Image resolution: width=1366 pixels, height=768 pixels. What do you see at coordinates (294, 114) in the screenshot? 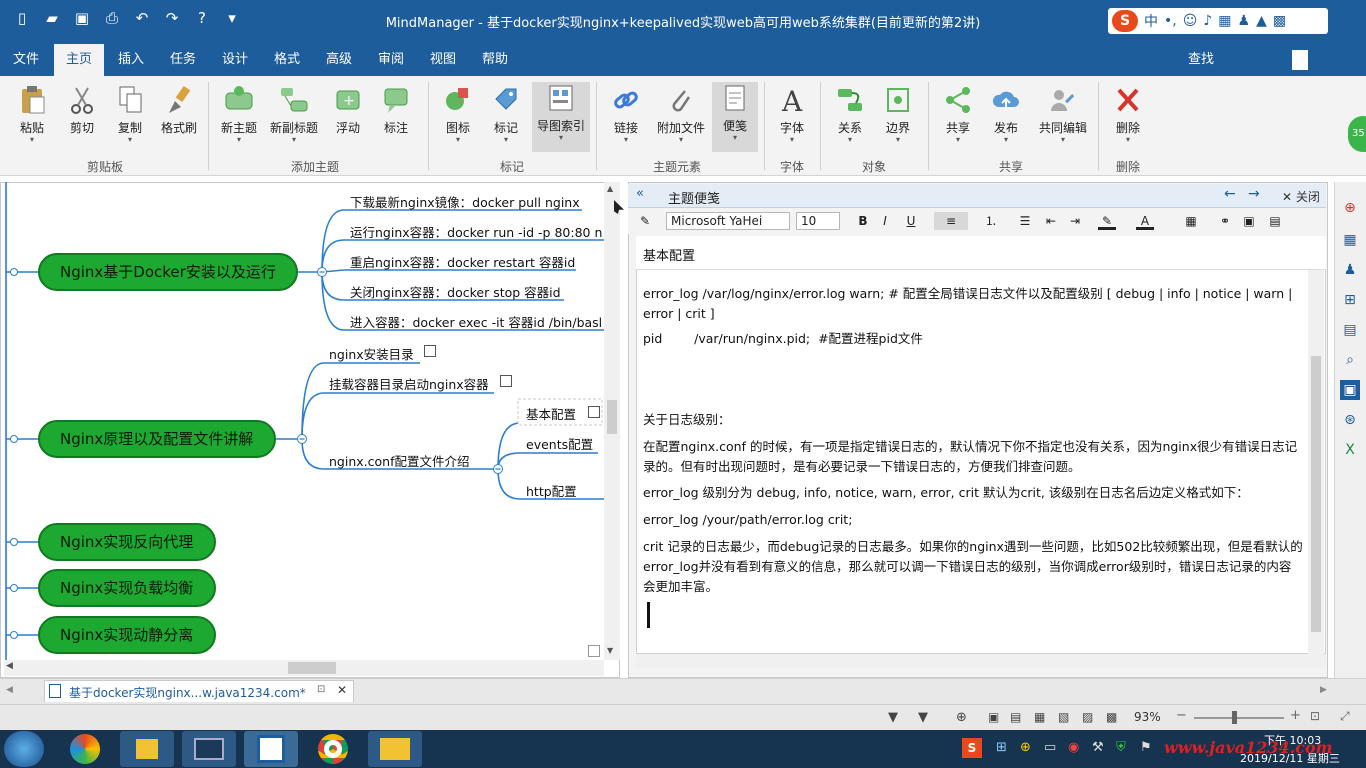
I see `new-subtopic-button: 新副标题 ▾` at bounding box center [294, 114].